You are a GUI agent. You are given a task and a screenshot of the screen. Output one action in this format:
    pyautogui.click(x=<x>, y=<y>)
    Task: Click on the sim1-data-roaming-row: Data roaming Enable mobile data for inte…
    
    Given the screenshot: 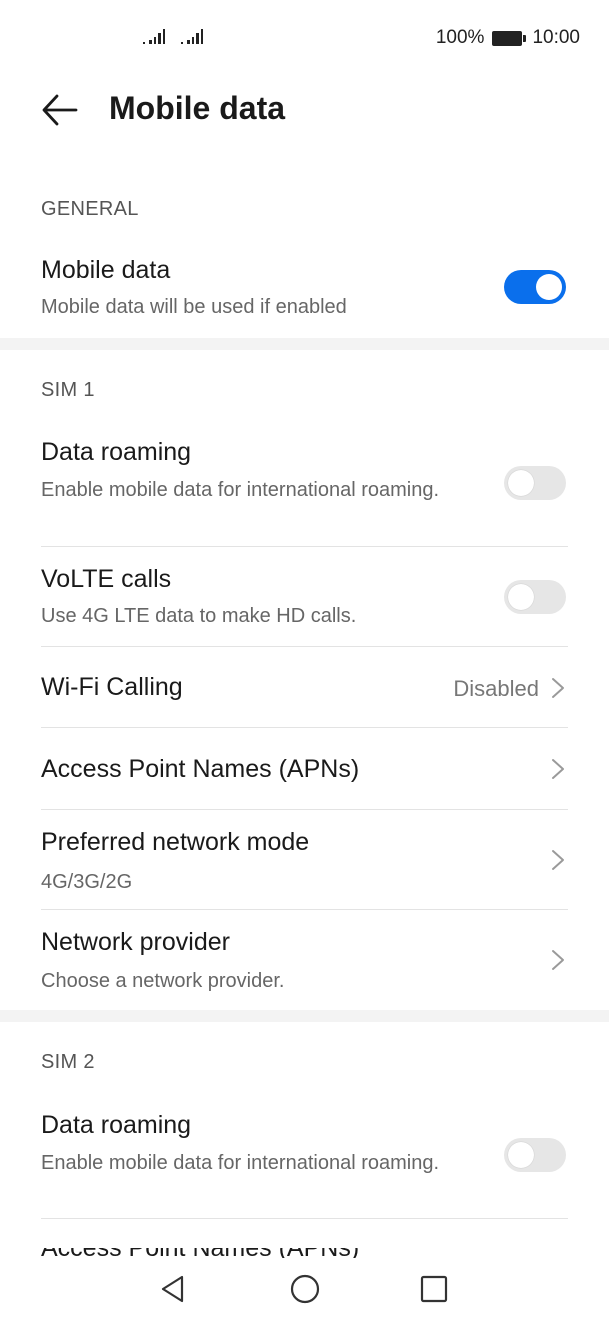 What is the action you would take?
    pyautogui.click(x=304, y=487)
    